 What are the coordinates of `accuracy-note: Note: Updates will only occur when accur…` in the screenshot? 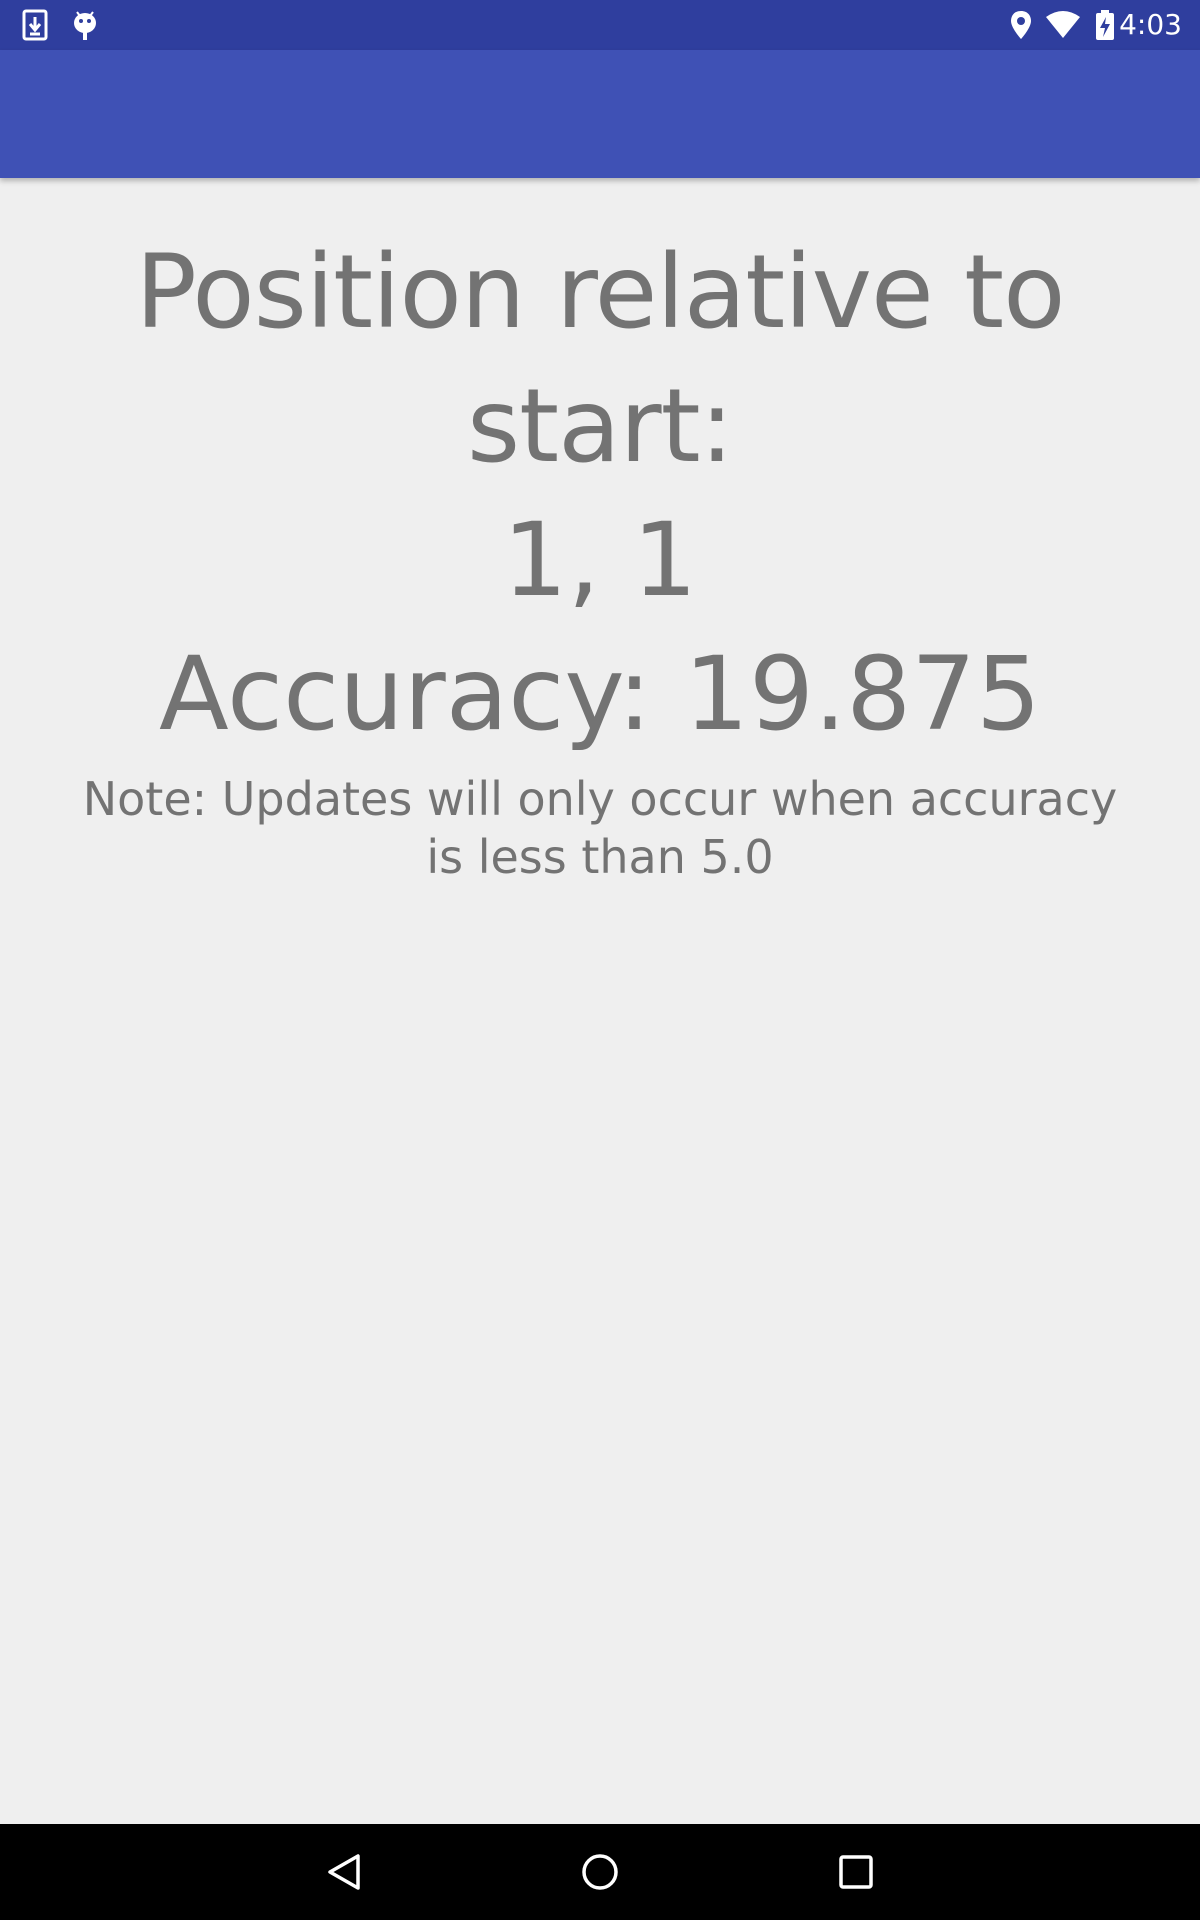 It's located at (600, 828).